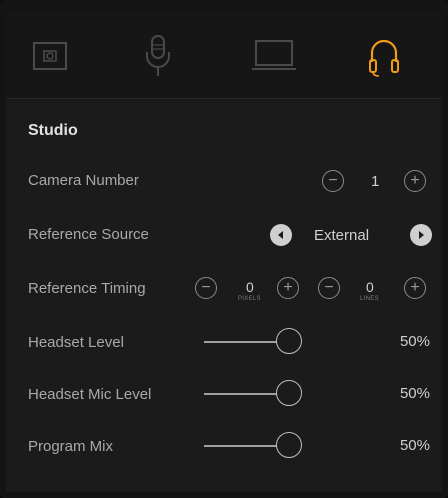  Describe the element at coordinates (369, 299) in the screenshot. I see `timing-lines-caption: LINES` at that location.